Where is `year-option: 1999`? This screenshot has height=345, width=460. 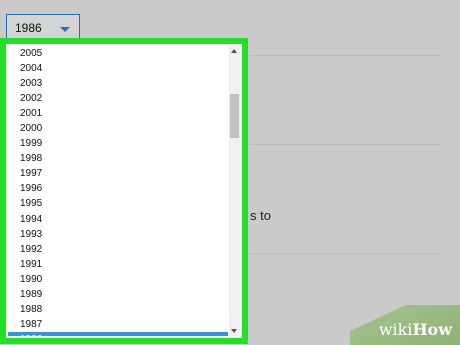 year-option: 1999 is located at coordinates (118, 143).